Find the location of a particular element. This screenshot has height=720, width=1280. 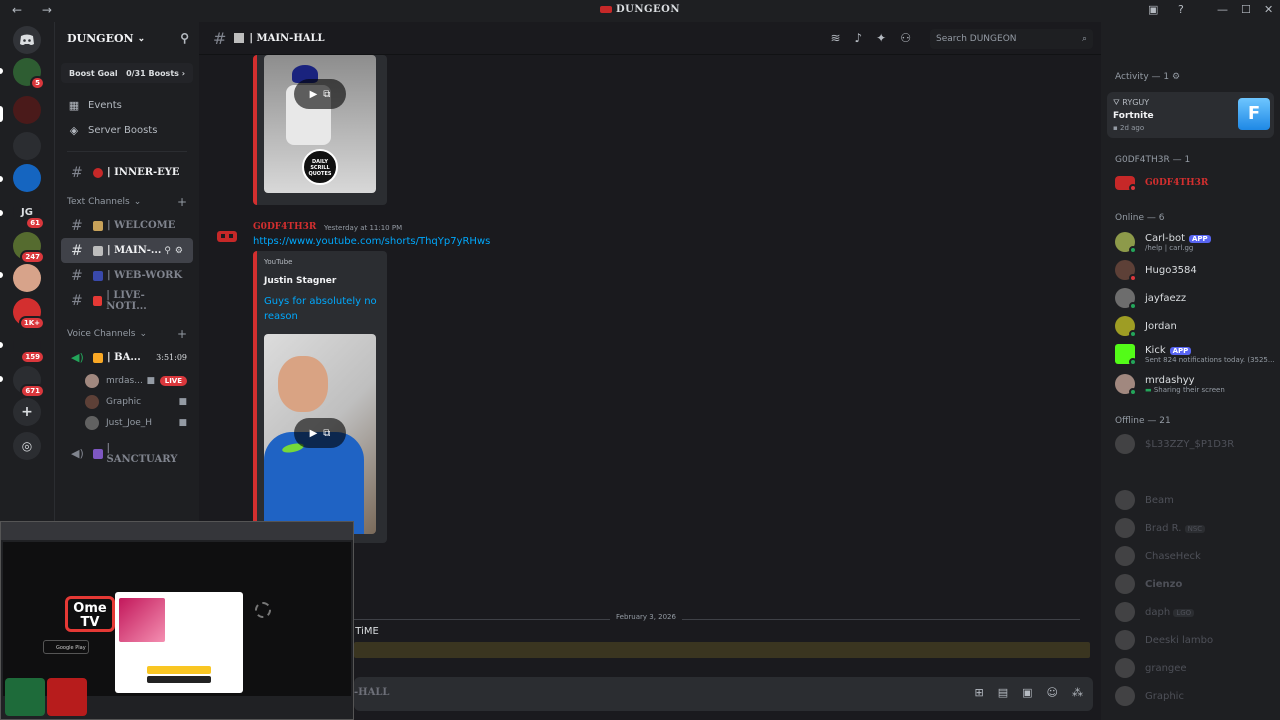

member-status: /help | carl.gg is located at coordinates (1169, 247).